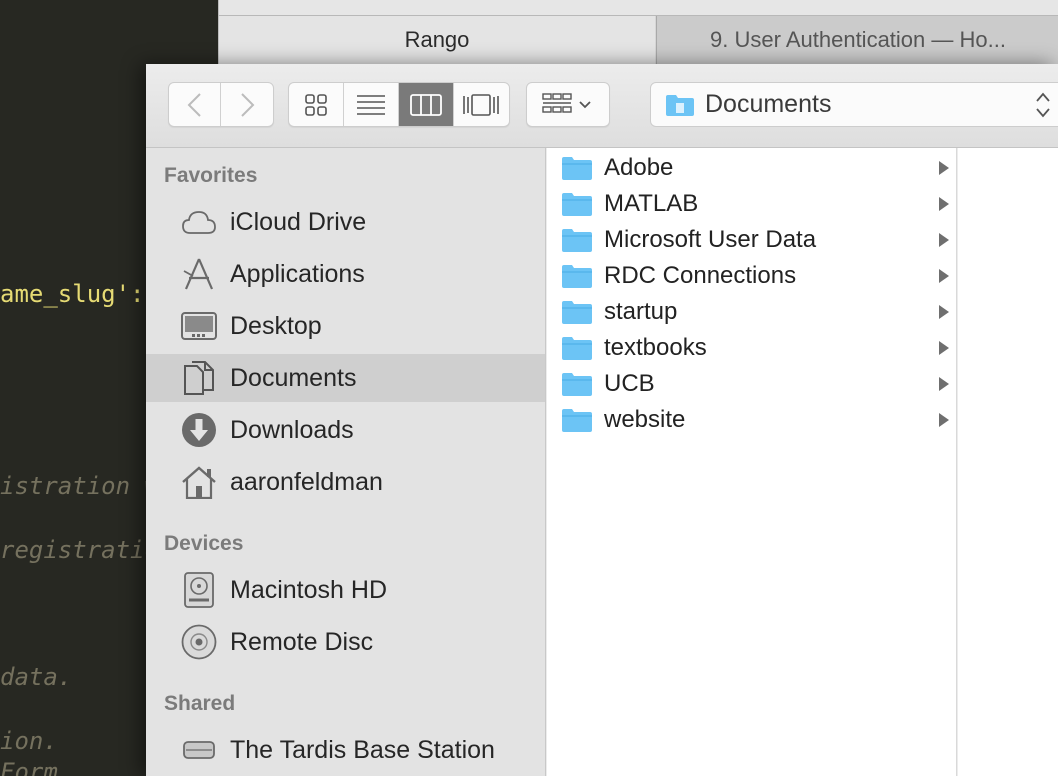 The height and width of the screenshot is (776, 1058). Describe the element at coordinates (752, 420) in the screenshot. I see `folder-row-website: website` at that location.